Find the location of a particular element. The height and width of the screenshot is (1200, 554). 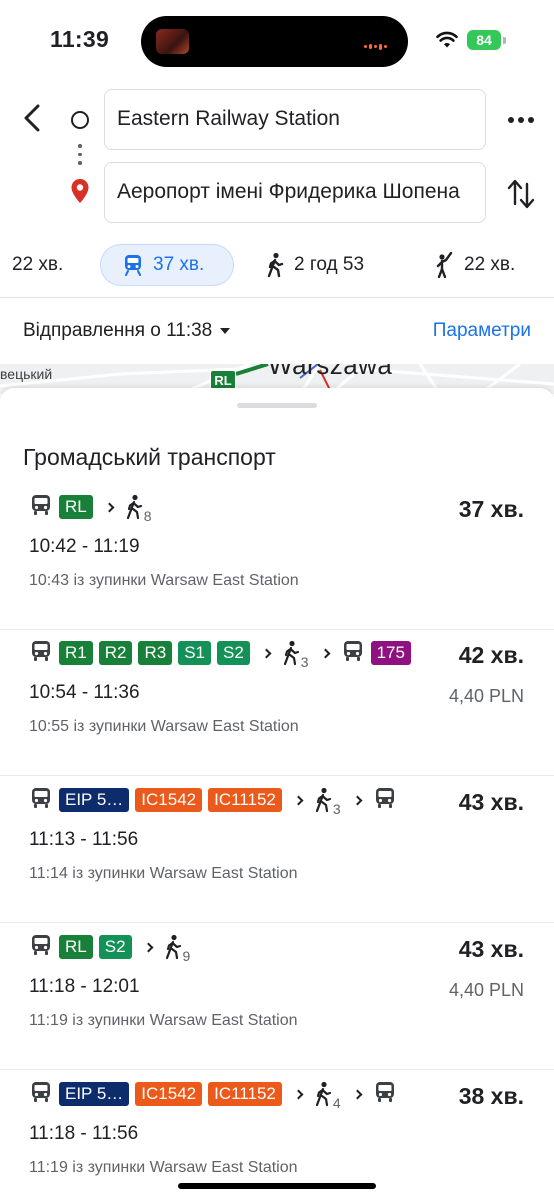

route-legs: RL 8 is located at coordinates (90, 508).